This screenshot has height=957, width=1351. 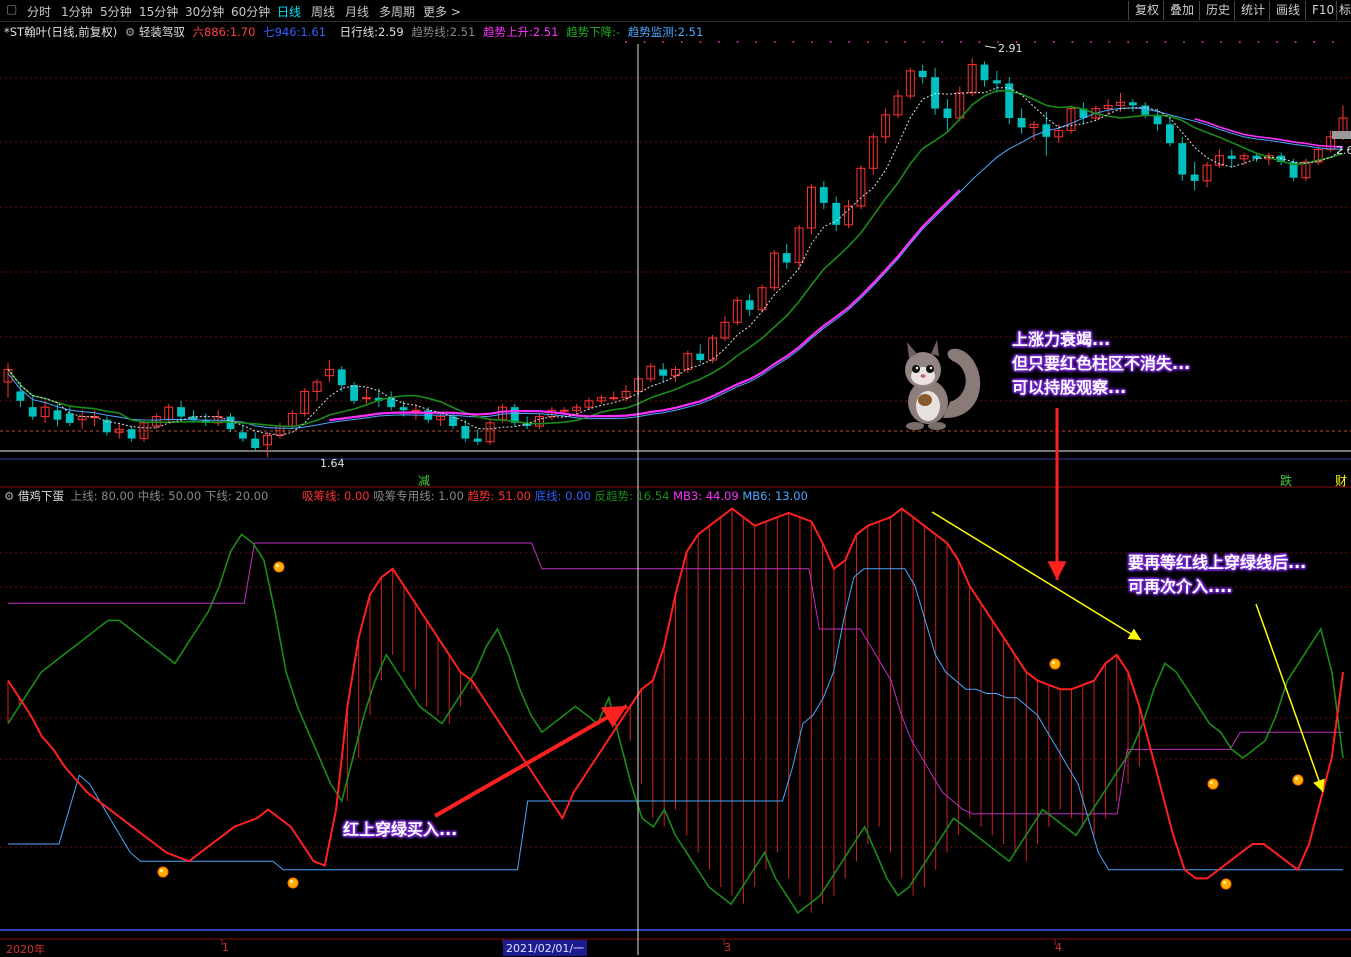 I want to click on value-4: 2.51, so click(x=462, y=32).